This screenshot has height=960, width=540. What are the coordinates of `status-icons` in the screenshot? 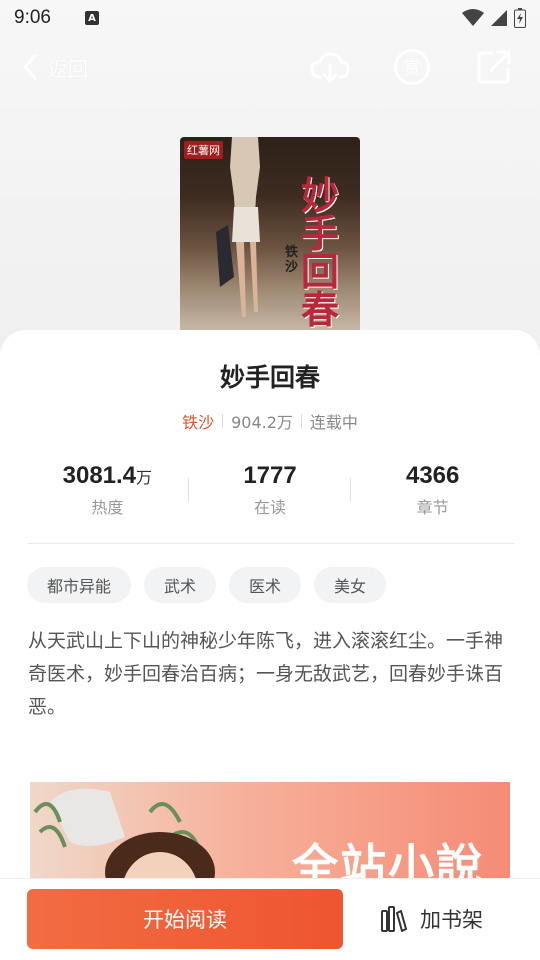 It's located at (494, 18).